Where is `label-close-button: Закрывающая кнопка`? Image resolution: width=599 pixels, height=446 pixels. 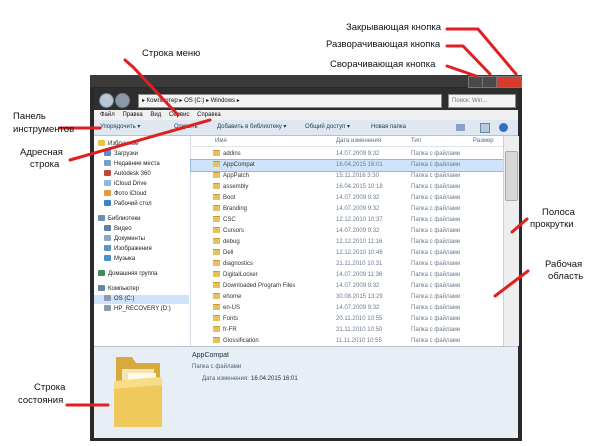 label-close-button: Закрывающая кнопка is located at coordinates (393, 27).